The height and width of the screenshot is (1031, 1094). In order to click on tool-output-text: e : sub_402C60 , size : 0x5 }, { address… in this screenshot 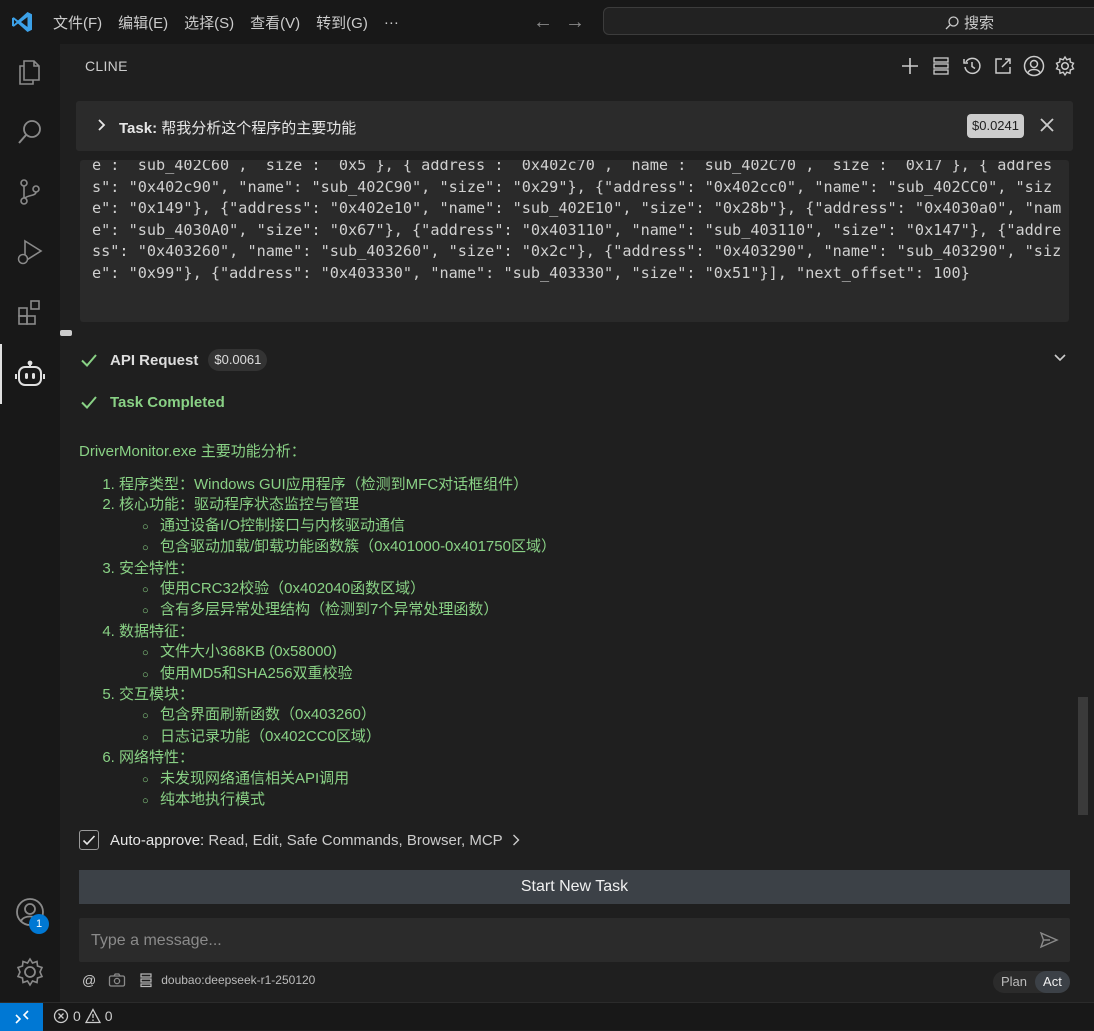, I will do `click(577, 221)`.